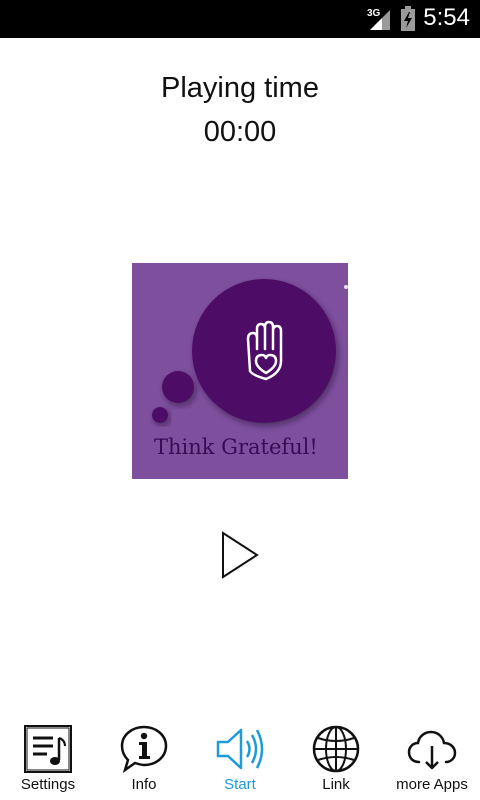 The height and width of the screenshot is (800, 480). What do you see at coordinates (144, 784) in the screenshot?
I see `nav-label-info: Info` at bounding box center [144, 784].